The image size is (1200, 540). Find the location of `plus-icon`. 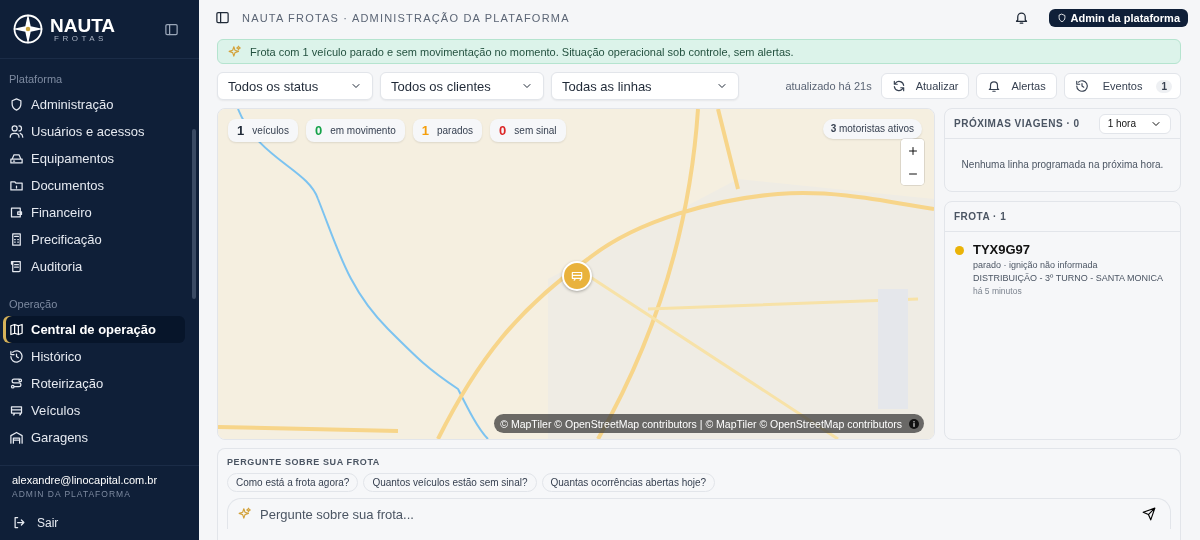

plus-icon is located at coordinates (912, 150).